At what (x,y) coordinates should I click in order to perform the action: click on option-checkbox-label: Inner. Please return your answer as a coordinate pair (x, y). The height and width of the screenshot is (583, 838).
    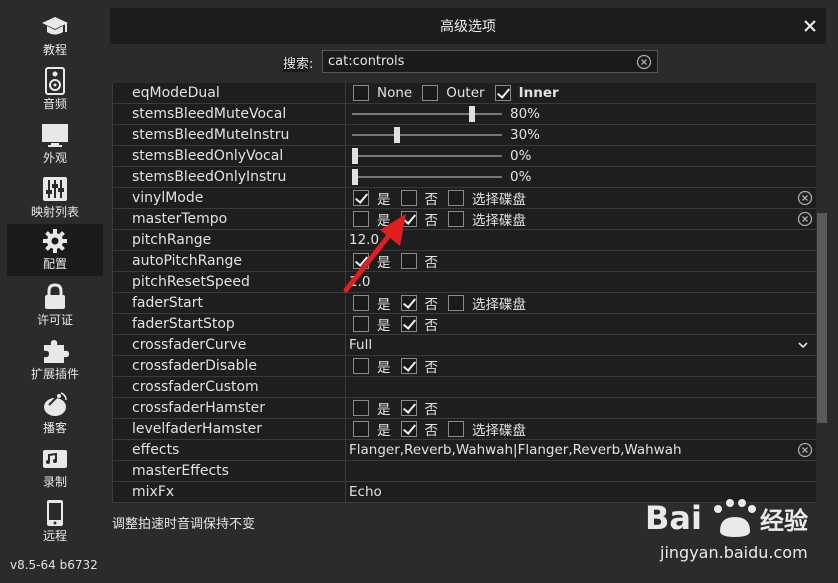
    Looking at the image, I should click on (538, 93).